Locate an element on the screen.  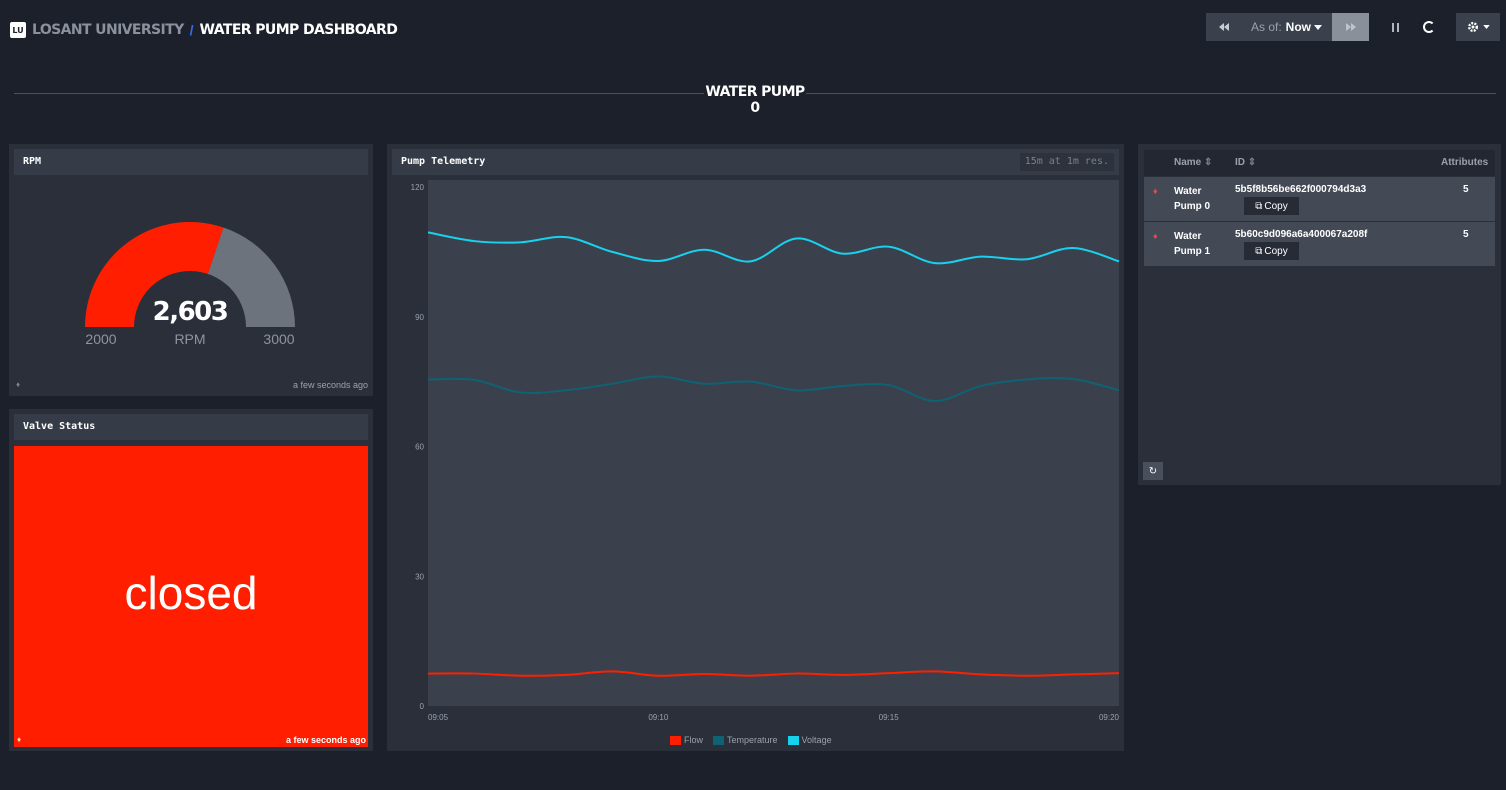
device-name: Water Pump 1 is located at coordinates (1198, 244).